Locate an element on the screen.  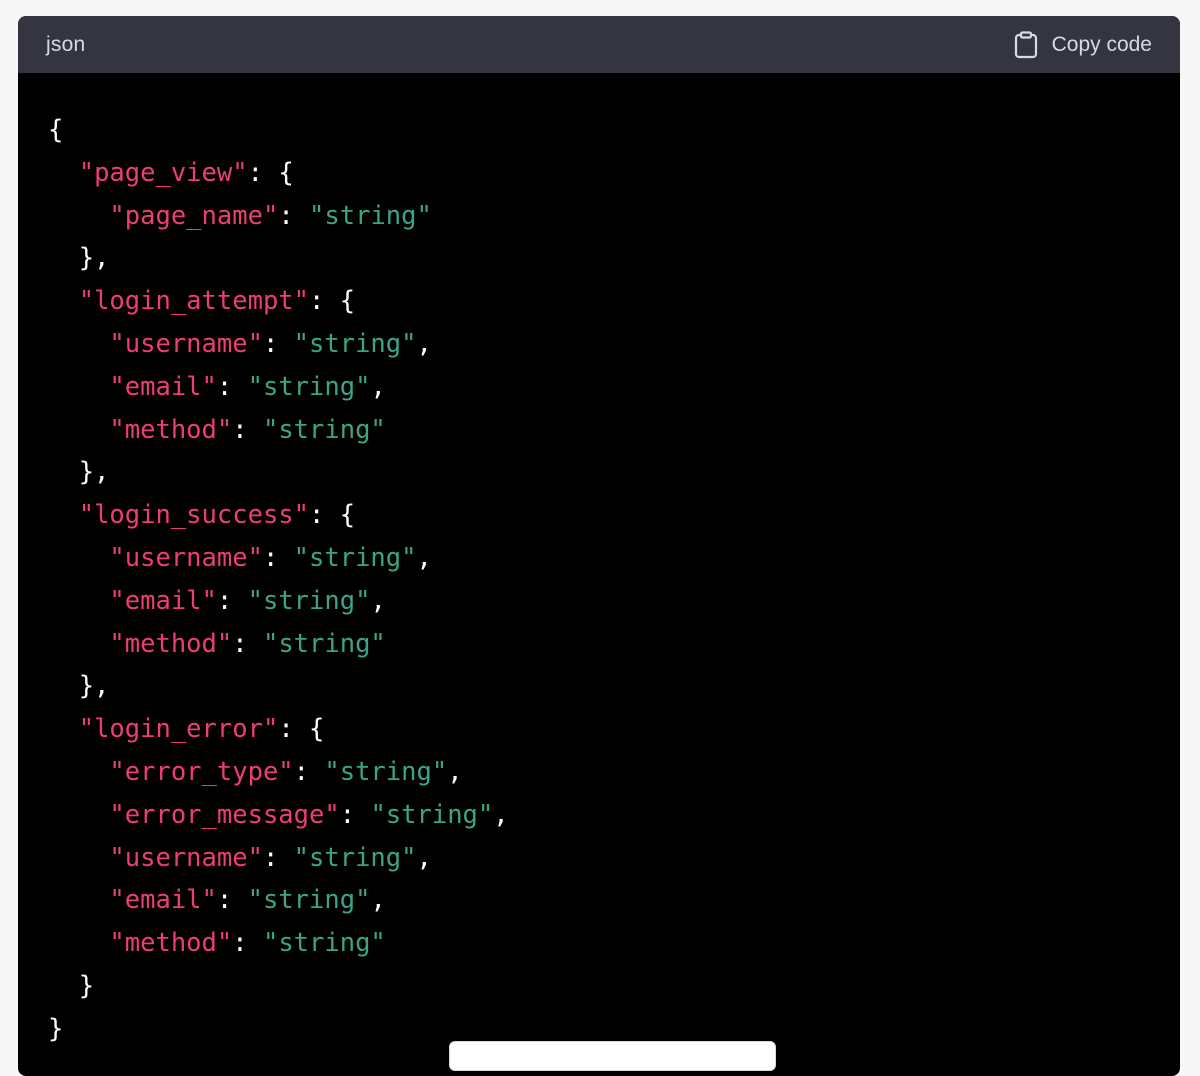
json-key: "login_success" is located at coordinates (194, 515).